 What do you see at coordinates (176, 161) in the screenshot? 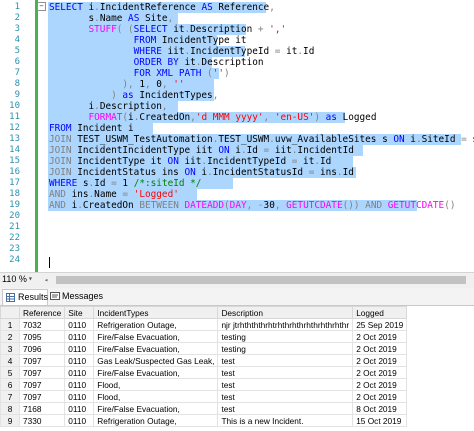
I see `code-token: ON` at bounding box center [176, 161].